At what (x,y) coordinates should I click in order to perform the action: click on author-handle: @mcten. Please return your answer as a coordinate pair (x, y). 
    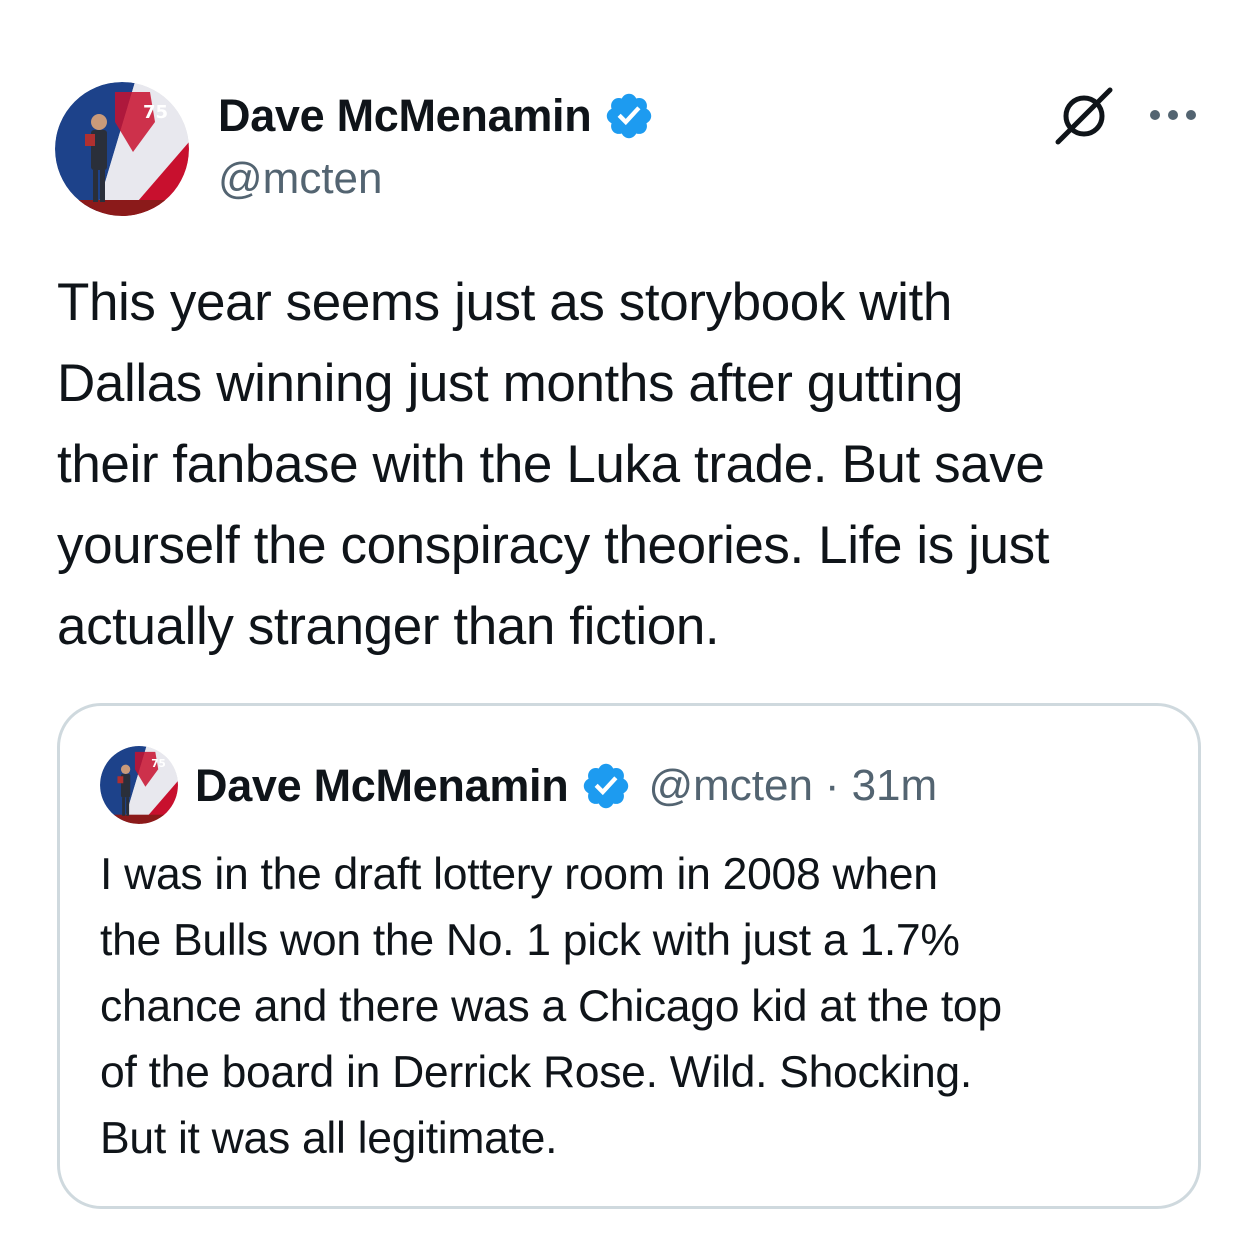
    Looking at the image, I should click on (300, 179).